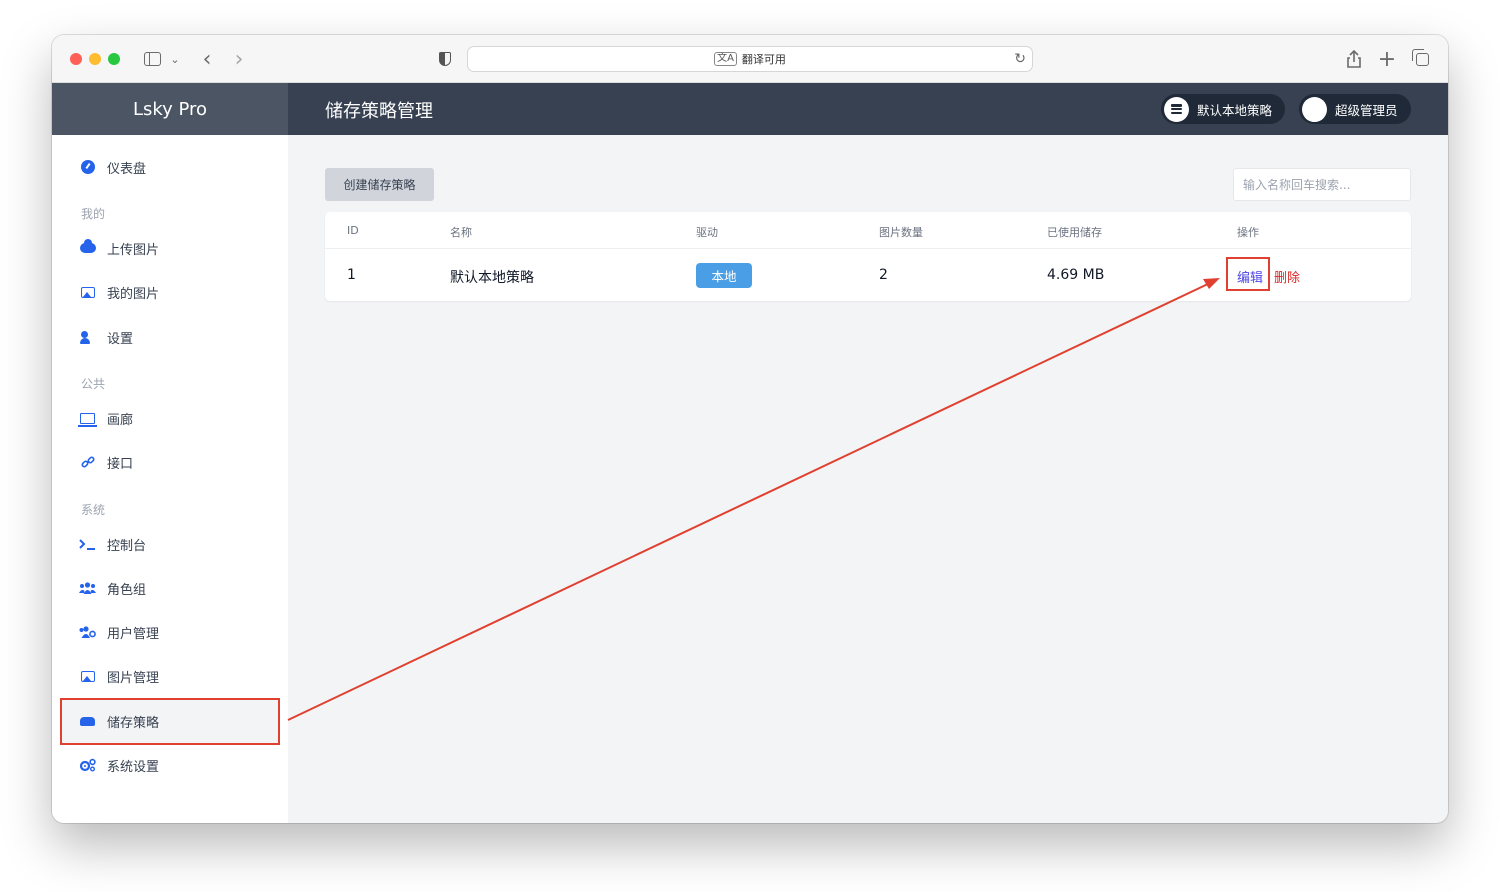  What do you see at coordinates (133, 634) in the screenshot?
I see `sidebar-item-label: 用户管理` at bounding box center [133, 634].